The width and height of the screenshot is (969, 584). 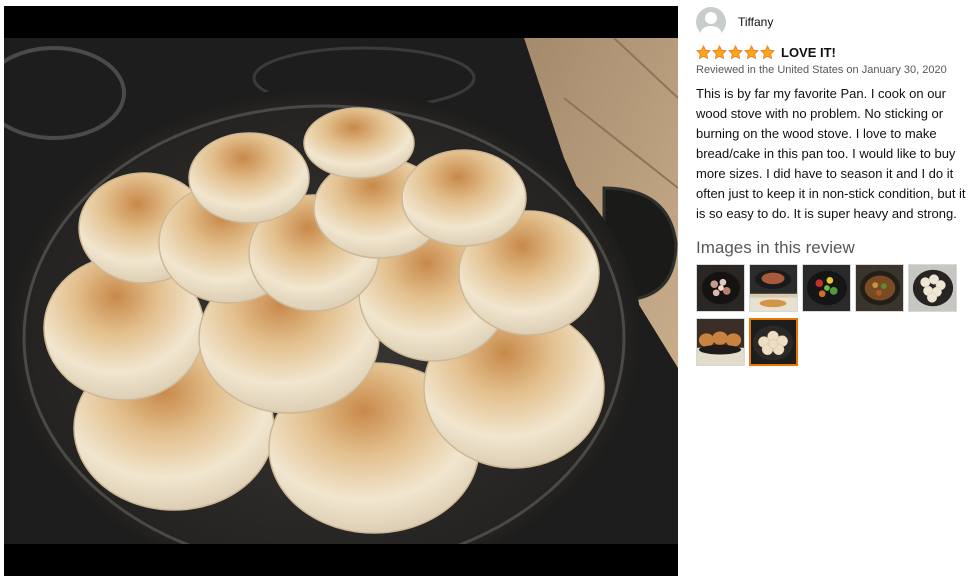 What do you see at coordinates (832, 22) in the screenshot?
I see `reviewer-profile: Tiffany` at bounding box center [832, 22].